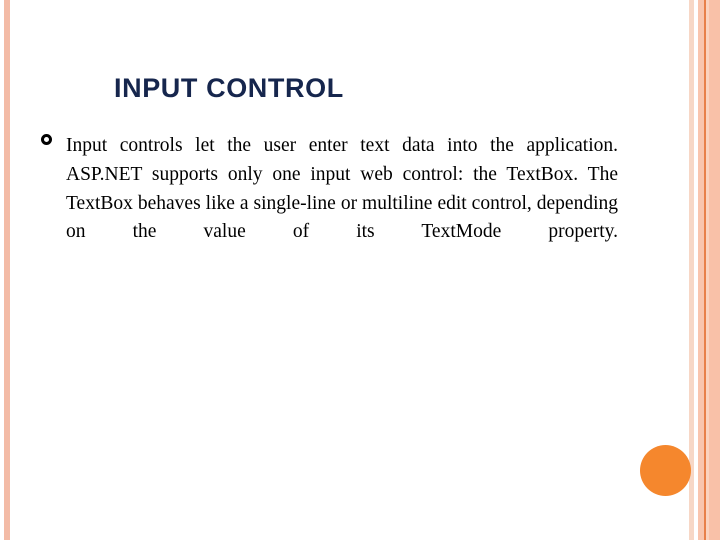 The image size is (720, 540). What do you see at coordinates (229, 88) in the screenshot?
I see `slide-title: INPUT CONTROL` at bounding box center [229, 88].